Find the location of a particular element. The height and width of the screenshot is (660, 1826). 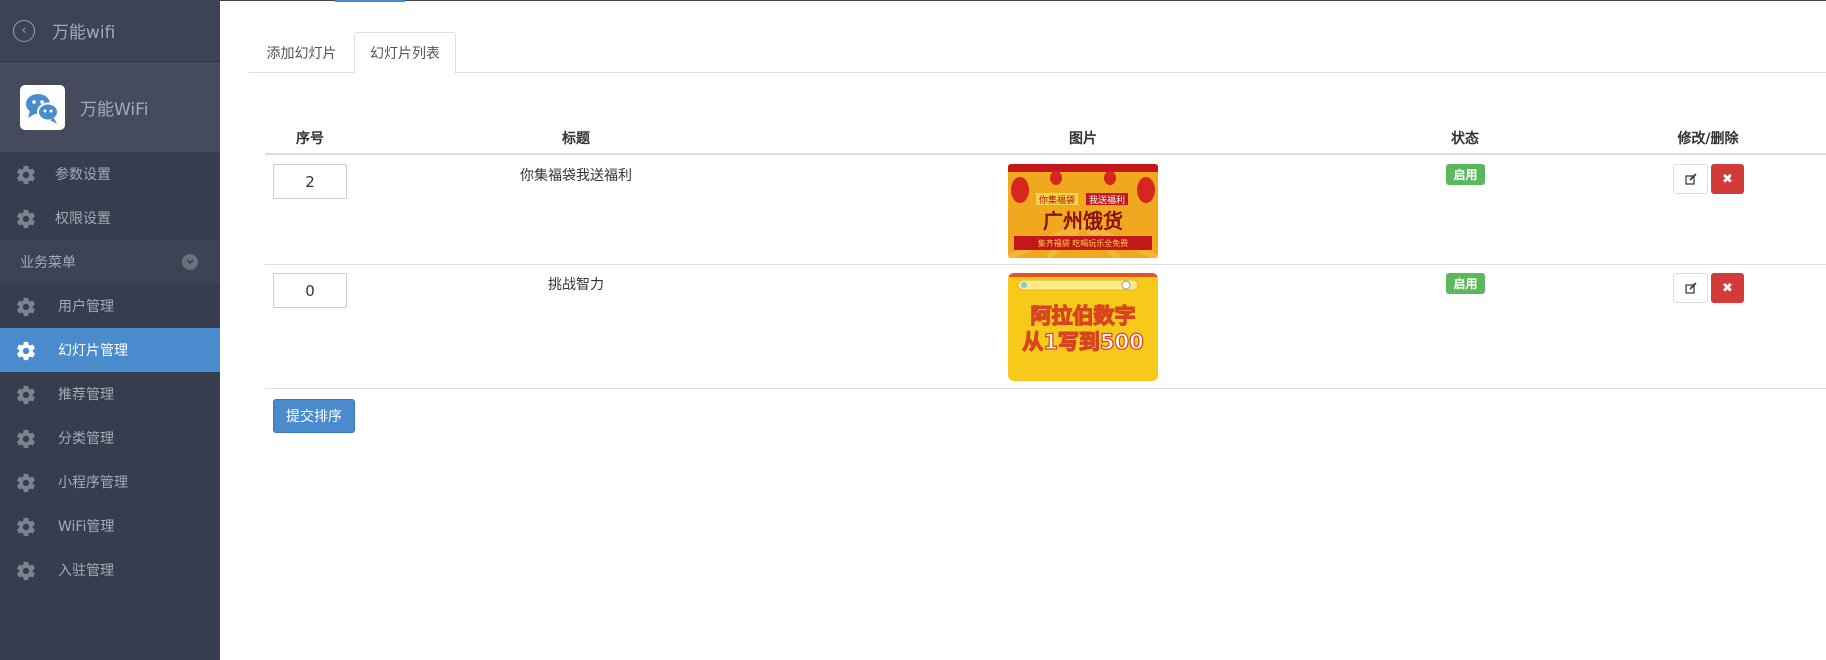

sidebar-item-label: WiFi管理 is located at coordinates (86, 527).